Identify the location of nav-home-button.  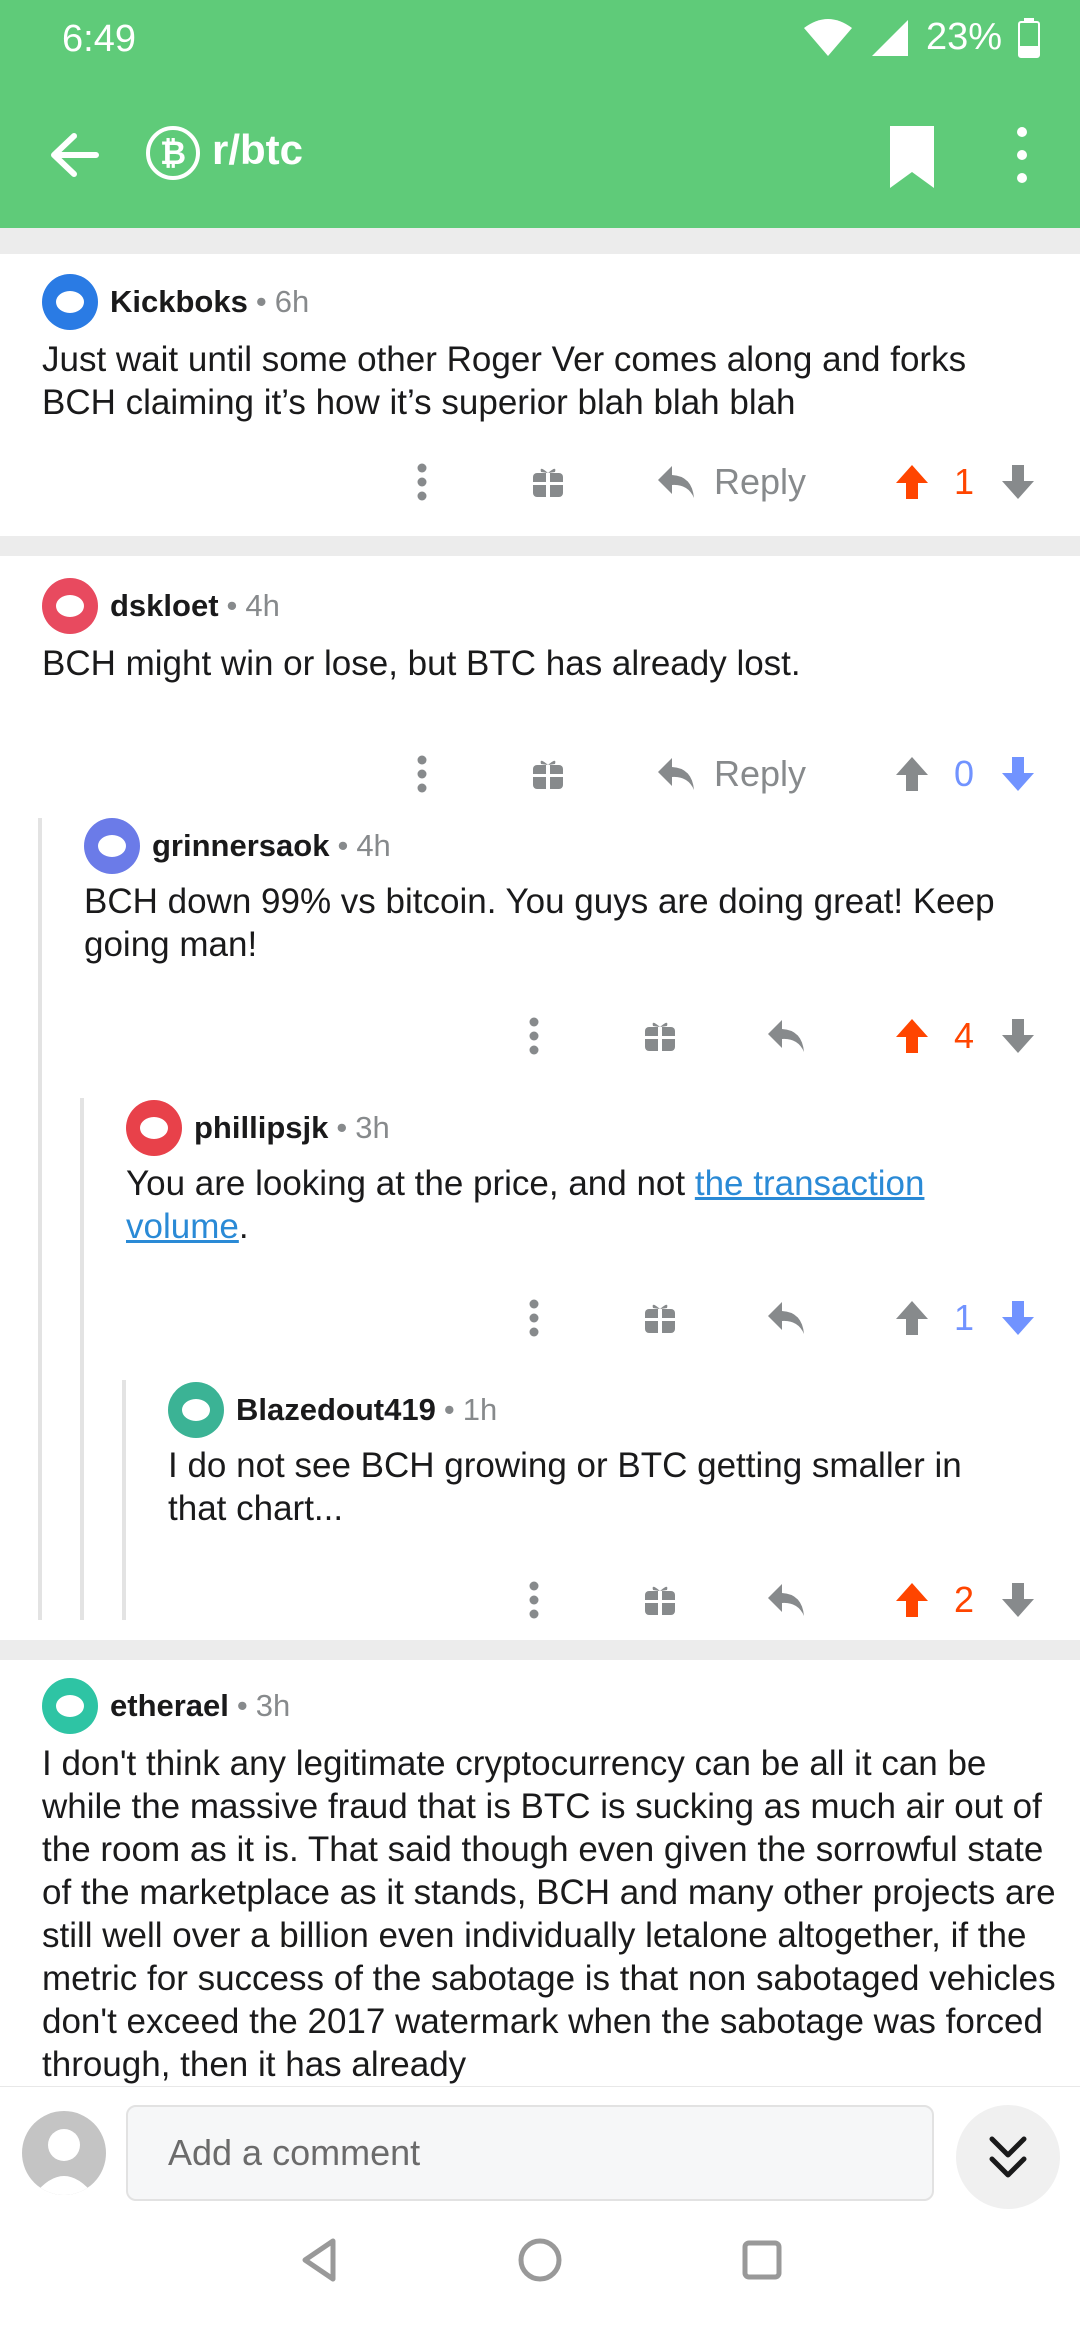
(540, 2260).